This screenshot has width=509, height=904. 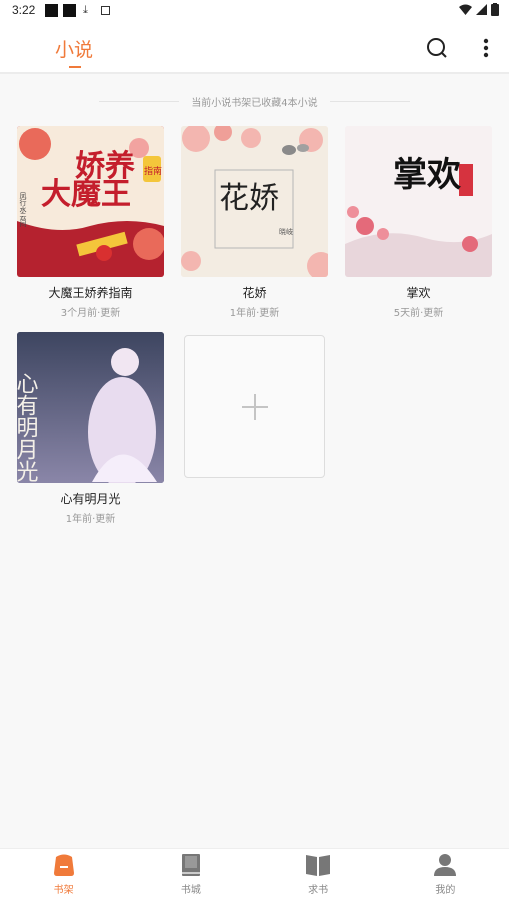 What do you see at coordinates (63, 890) in the screenshot?
I see `nav-label: 书架` at bounding box center [63, 890].